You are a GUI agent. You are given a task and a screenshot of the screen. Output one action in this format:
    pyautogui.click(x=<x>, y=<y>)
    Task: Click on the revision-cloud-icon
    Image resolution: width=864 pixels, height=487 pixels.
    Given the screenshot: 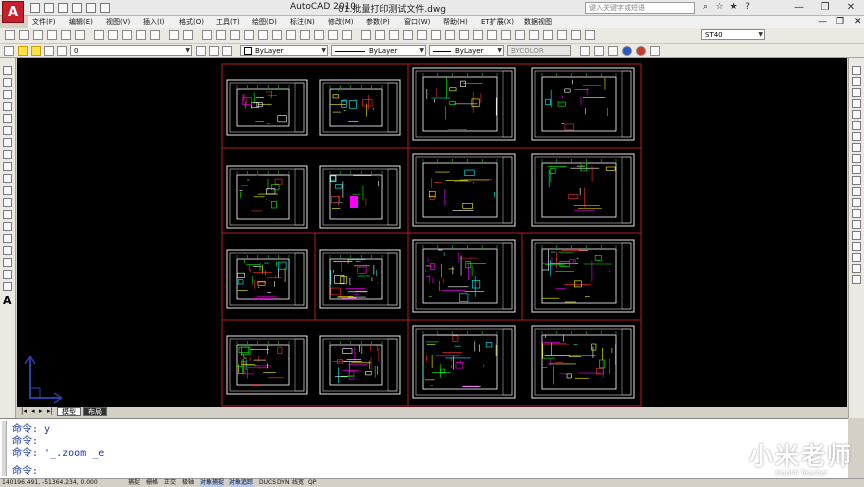 What is the action you would take?
    pyautogui.click(x=7, y=154)
    